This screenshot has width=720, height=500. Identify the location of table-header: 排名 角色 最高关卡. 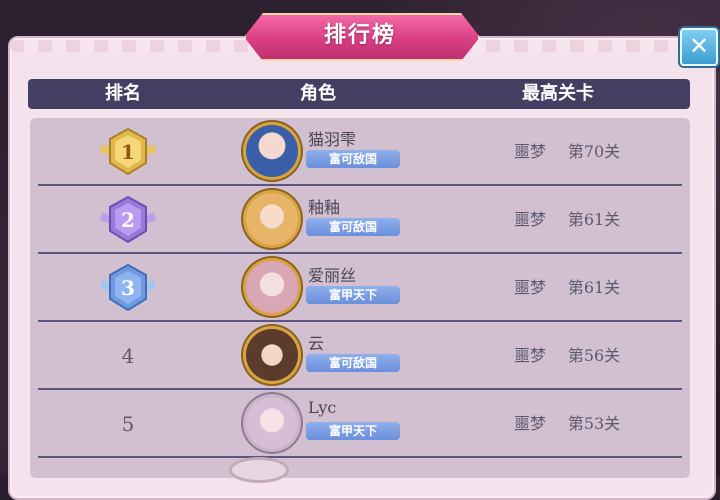
(359, 94).